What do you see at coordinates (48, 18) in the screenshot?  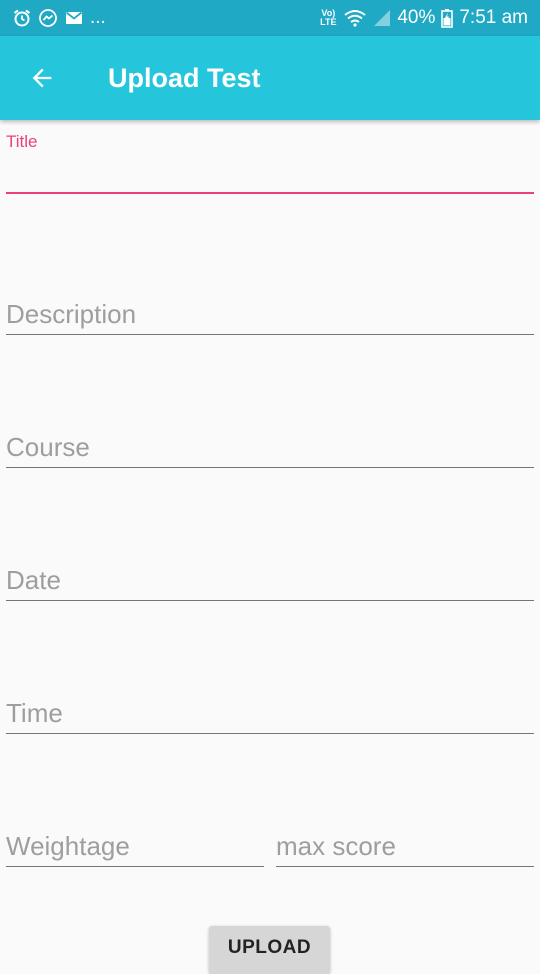 I see `messenger-icon` at bounding box center [48, 18].